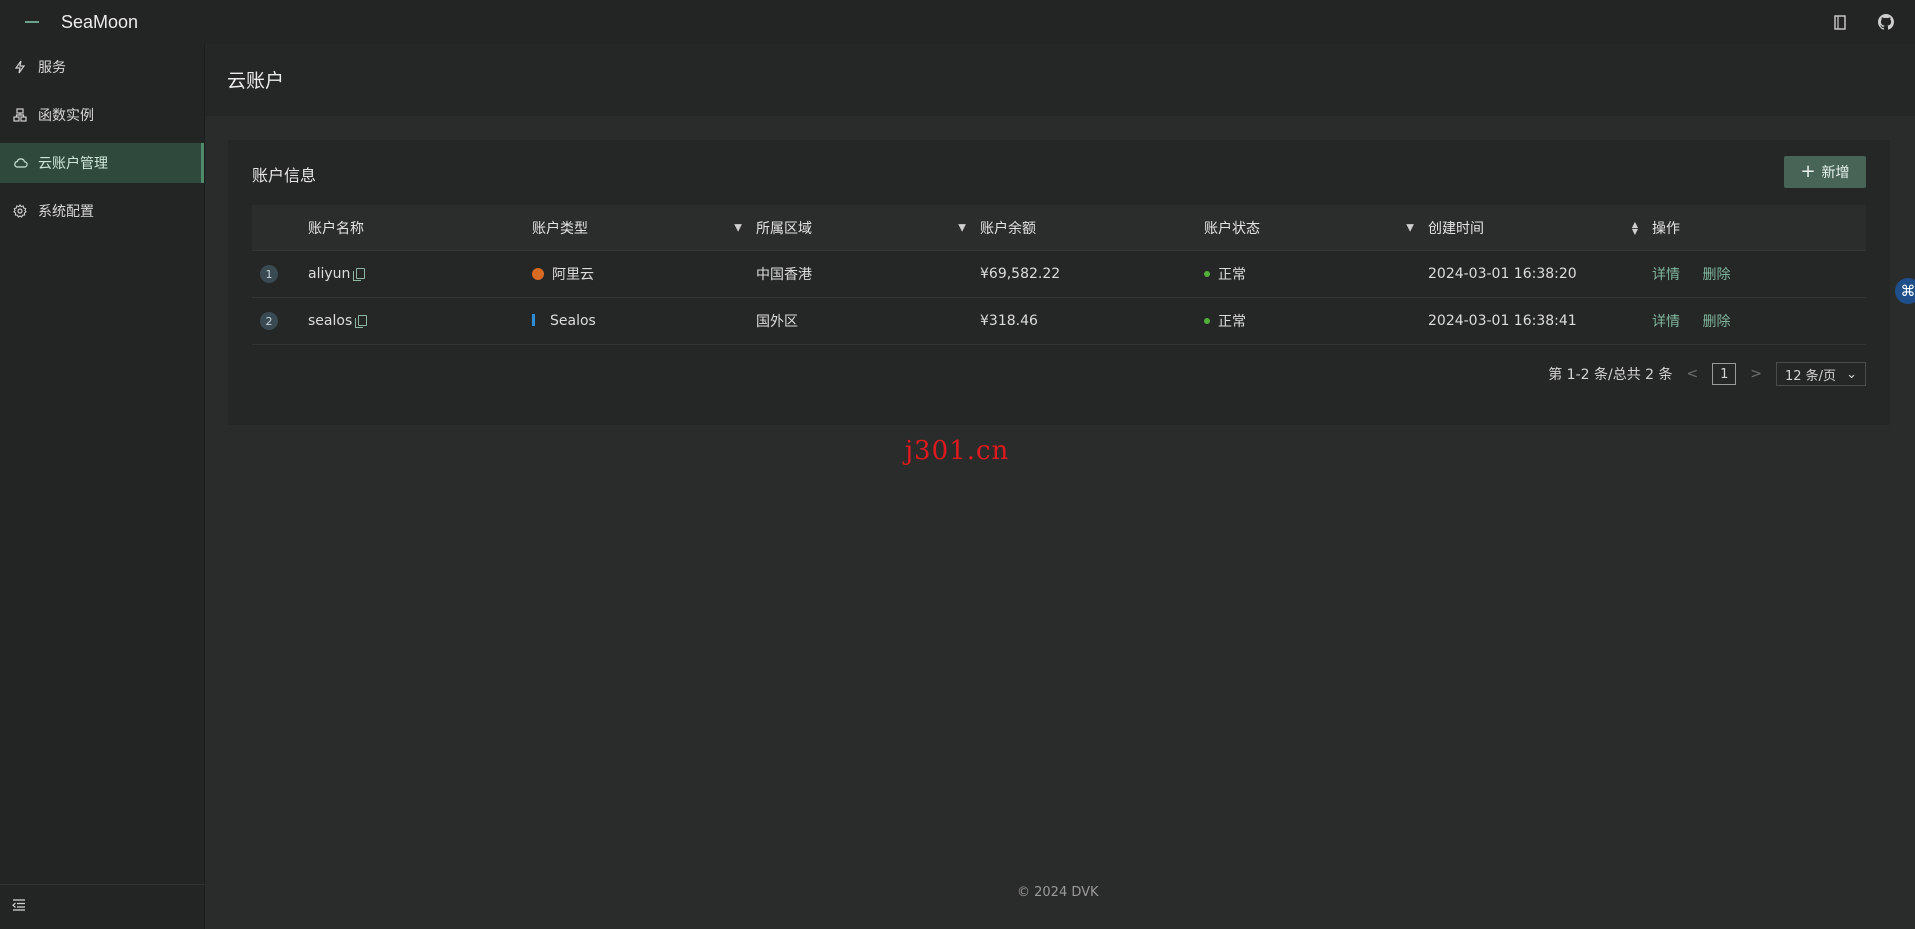  I want to click on add-account-button: + 新增, so click(1825, 172).